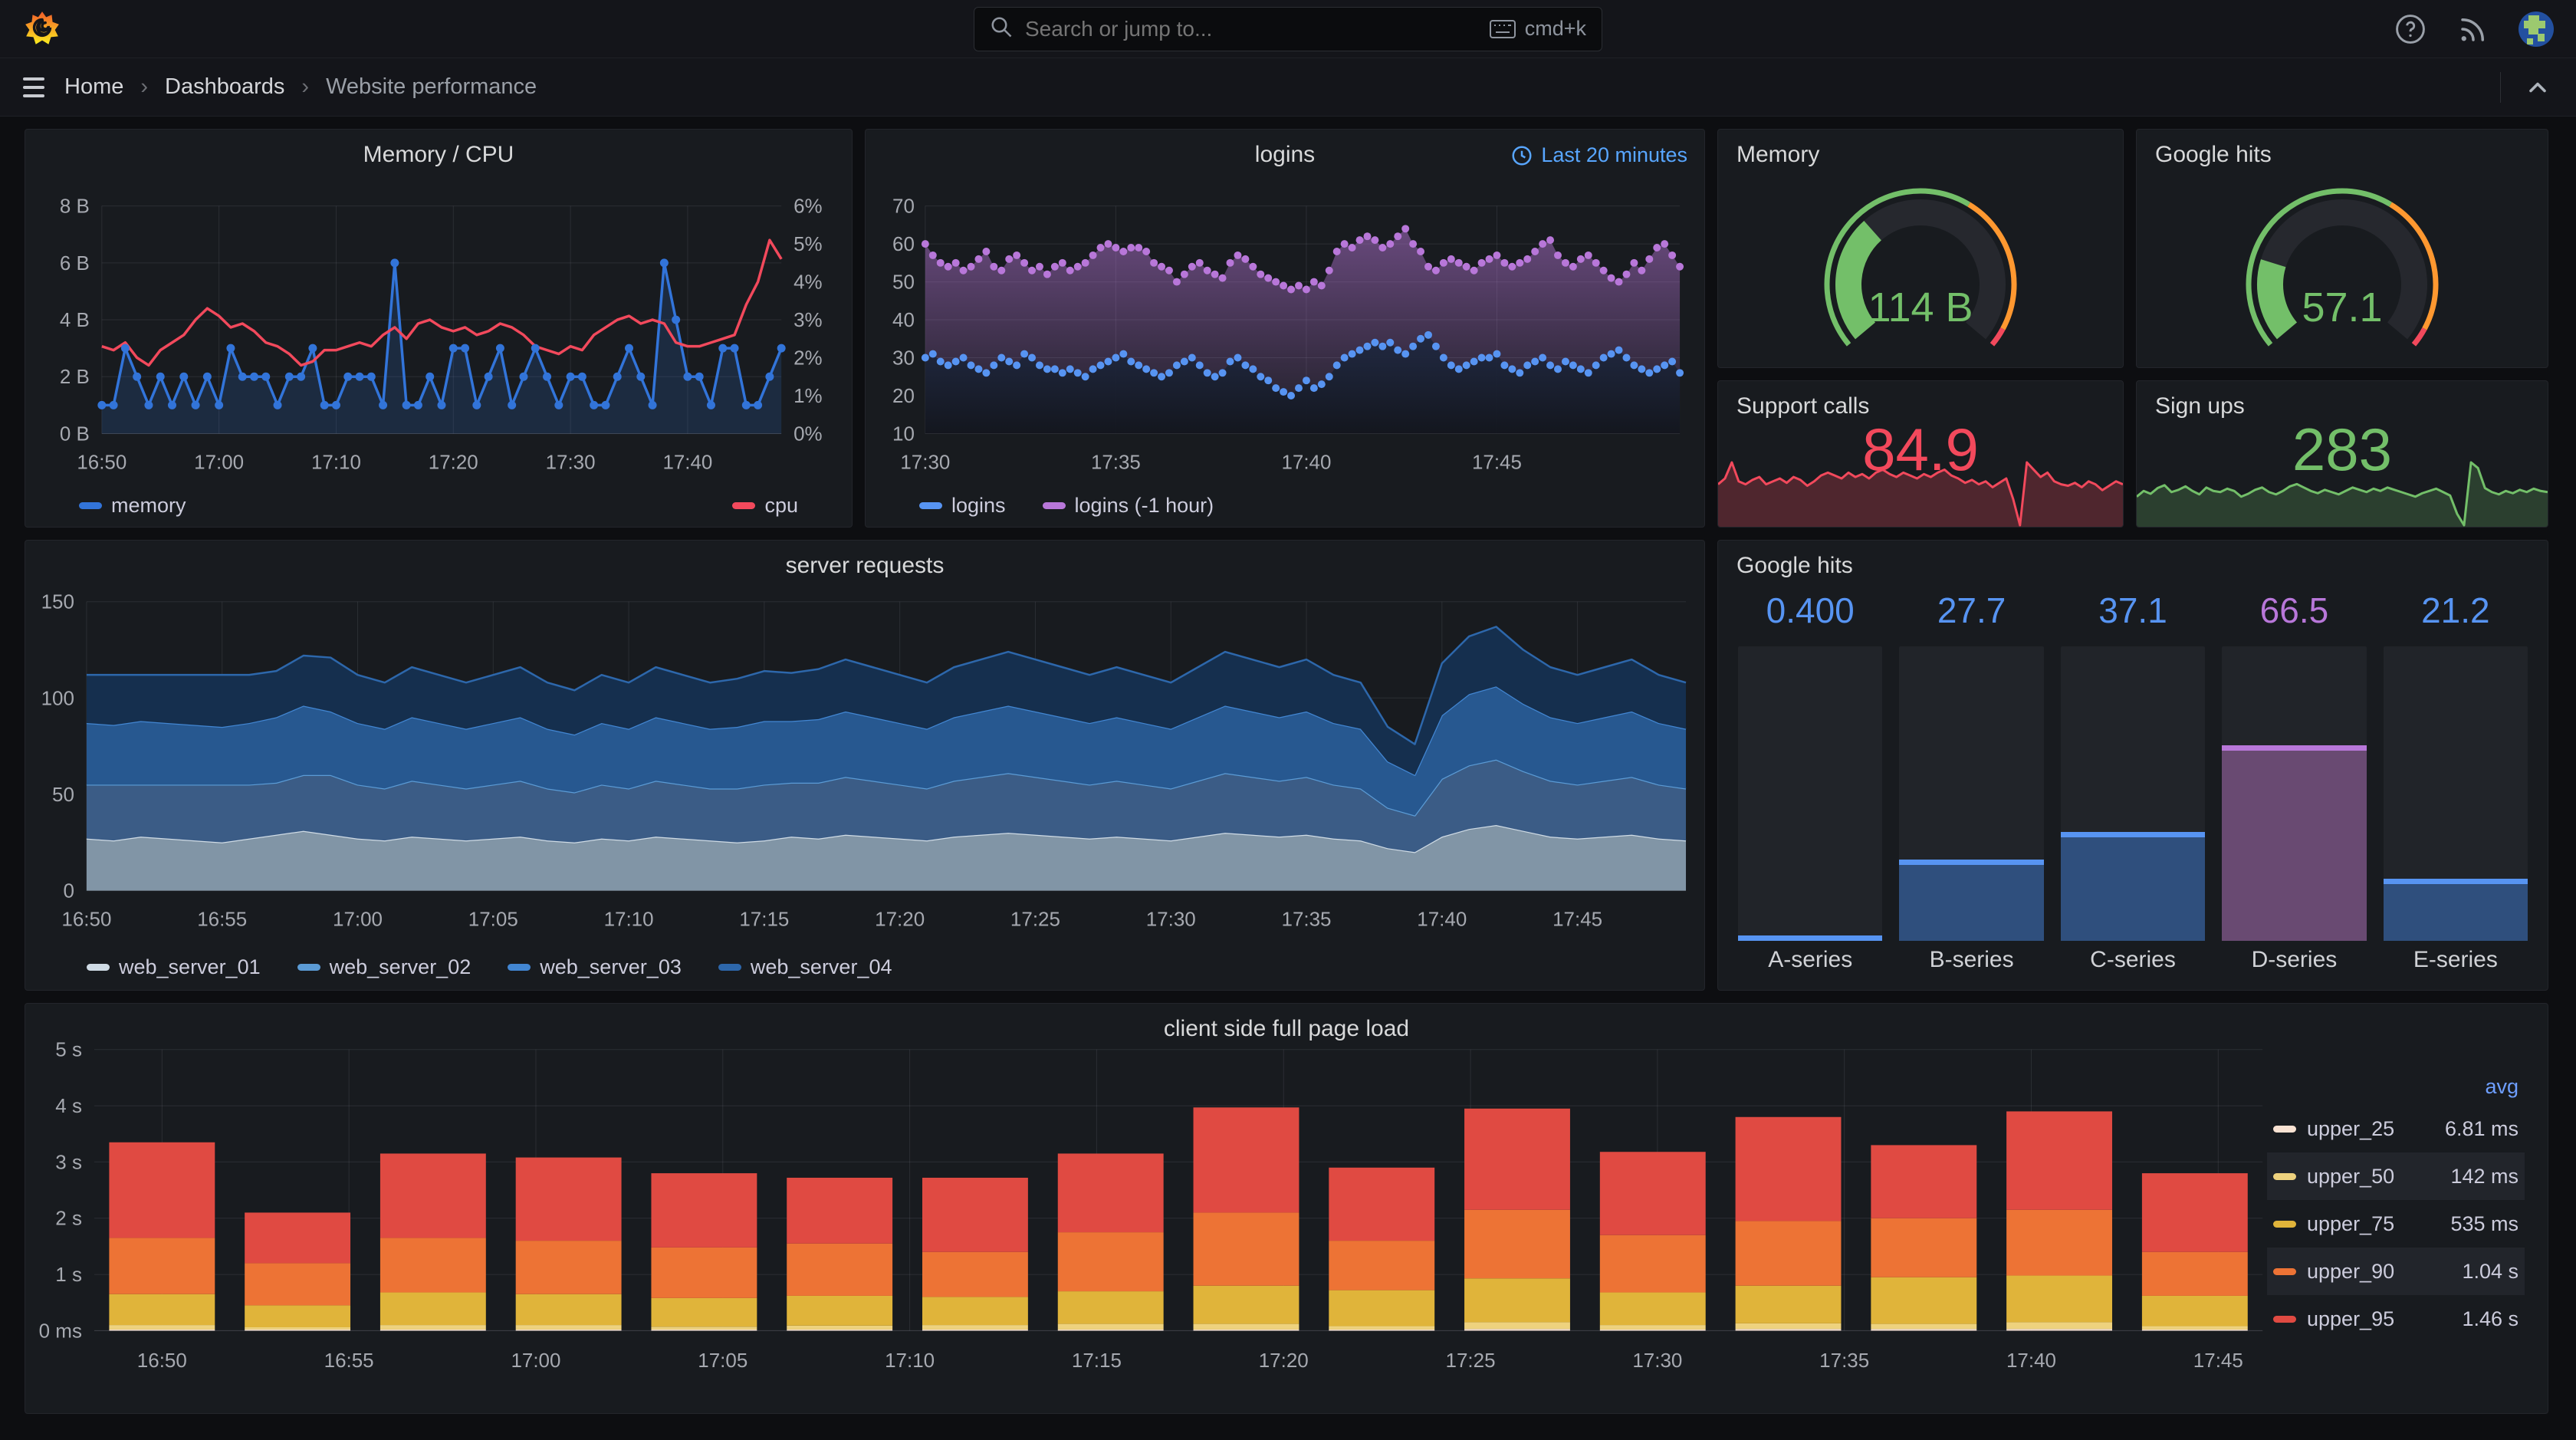 Image resolution: width=2576 pixels, height=1440 pixels. Describe the element at coordinates (148, 505) in the screenshot. I see `legend-label: memory` at that location.